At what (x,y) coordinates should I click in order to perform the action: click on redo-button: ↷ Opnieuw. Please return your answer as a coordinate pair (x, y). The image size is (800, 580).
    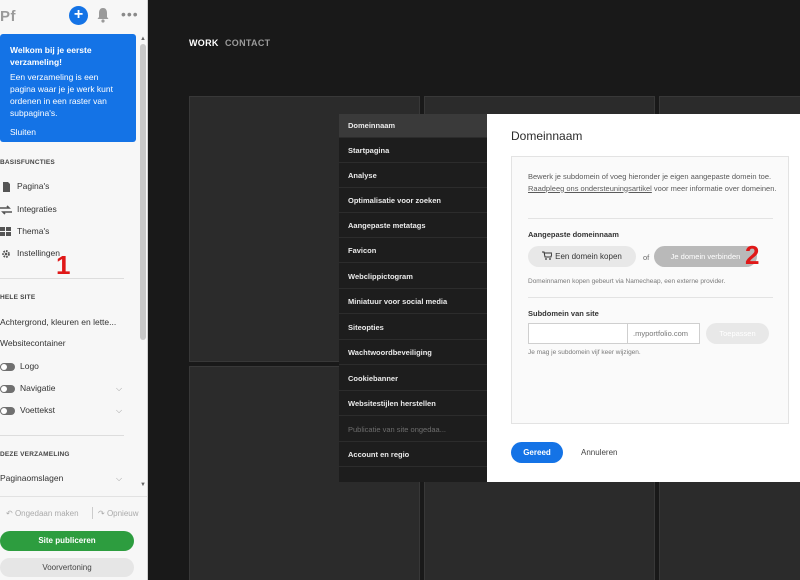
    Looking at the image, I should click on (118, 513).